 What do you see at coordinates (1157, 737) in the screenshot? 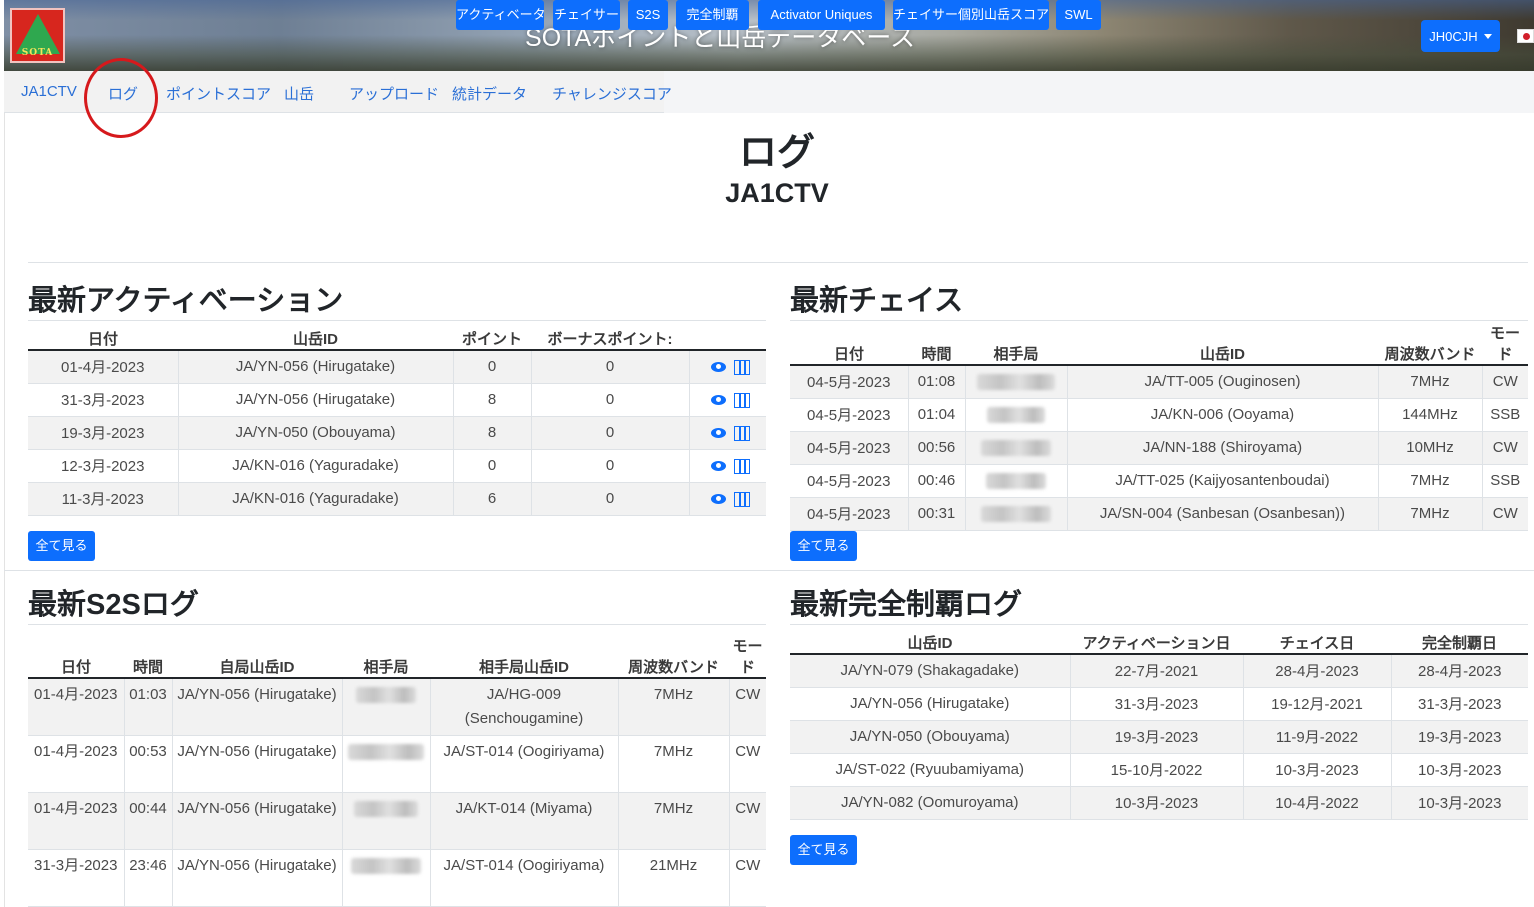
I see `activation-date-cell: 19-3月-2023` at bounding box center [1157, 737].